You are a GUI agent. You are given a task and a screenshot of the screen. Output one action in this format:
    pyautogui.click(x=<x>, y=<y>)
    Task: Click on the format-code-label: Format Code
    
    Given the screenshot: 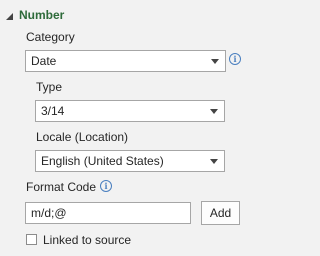 What is the action you would take?
    pyautogui.click(x=61, y=187)
    